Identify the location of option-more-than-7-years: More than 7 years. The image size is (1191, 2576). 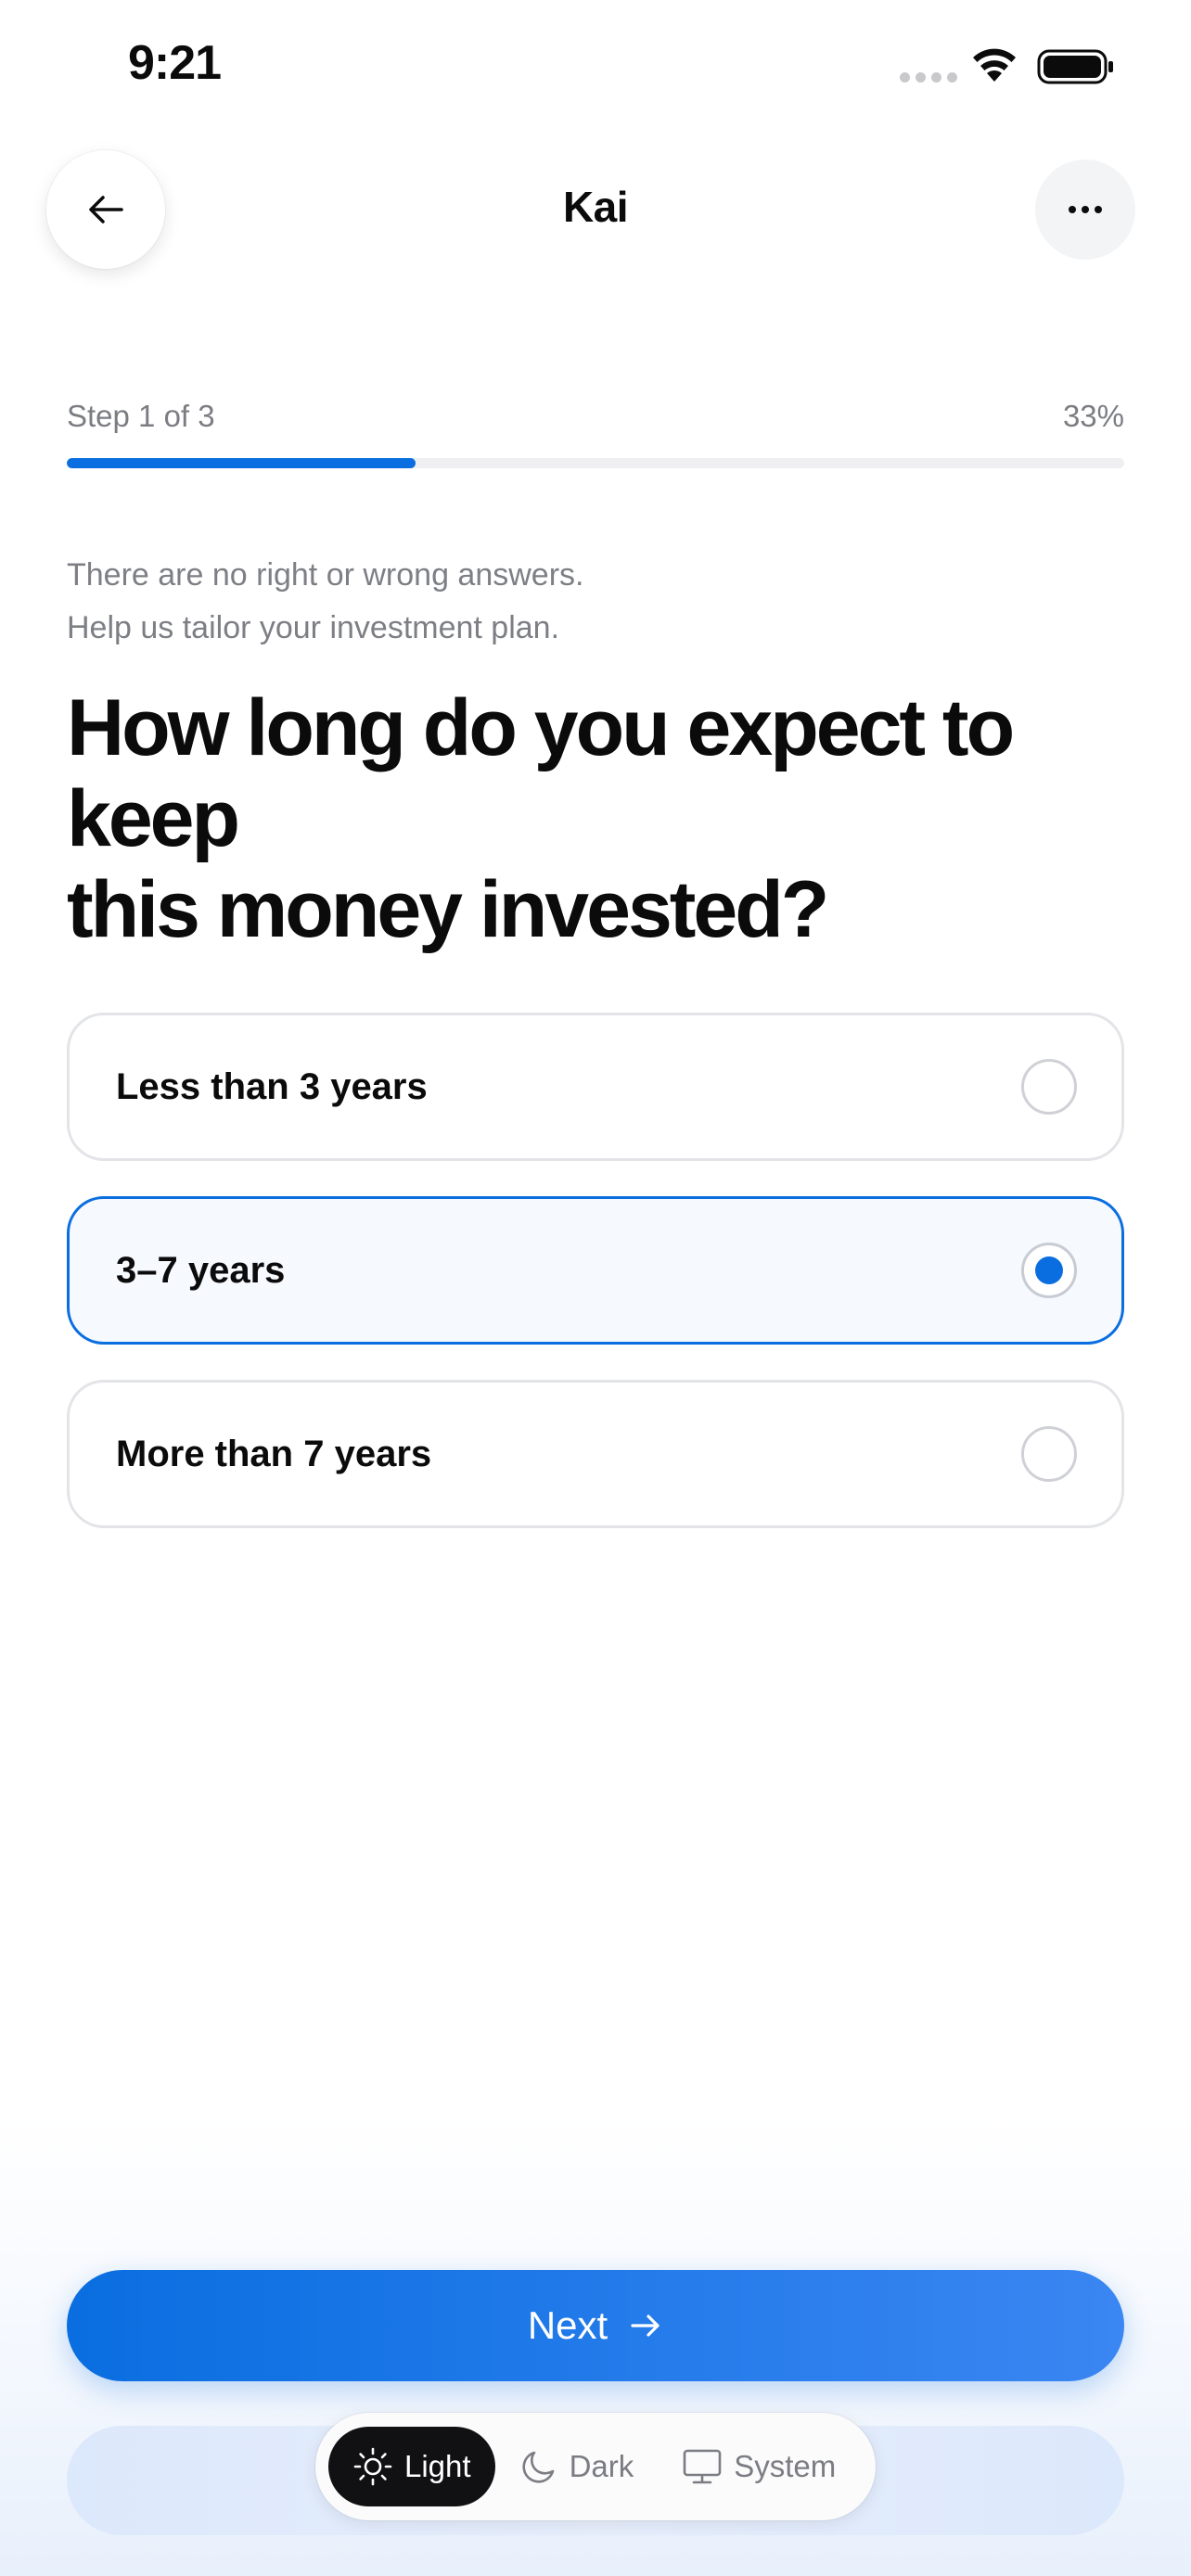
(595, 1454).